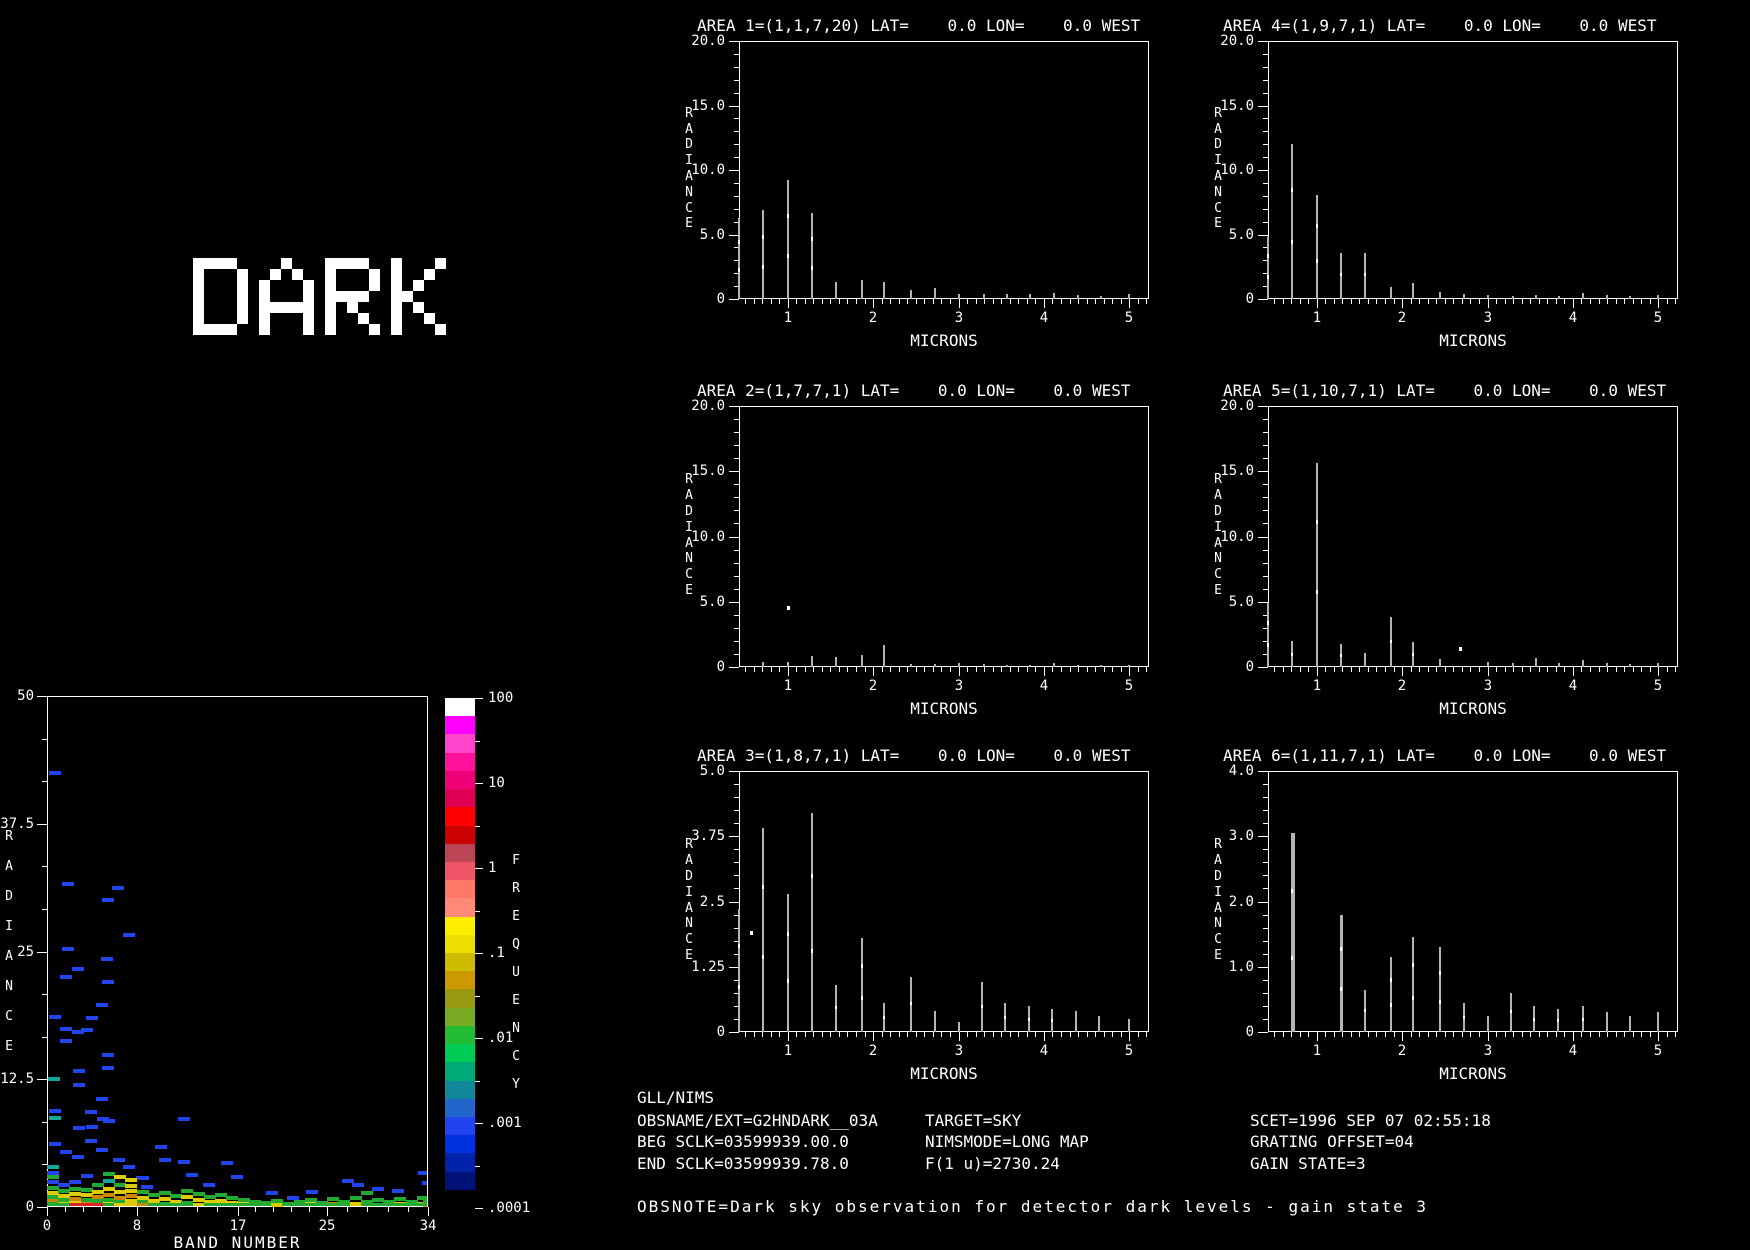 The image size is (1750, 1250). What do you see at coordinates (501, 698) in the screenshot?
I see `colorbar-tick-label: 100` at bounding box center [501, 698].